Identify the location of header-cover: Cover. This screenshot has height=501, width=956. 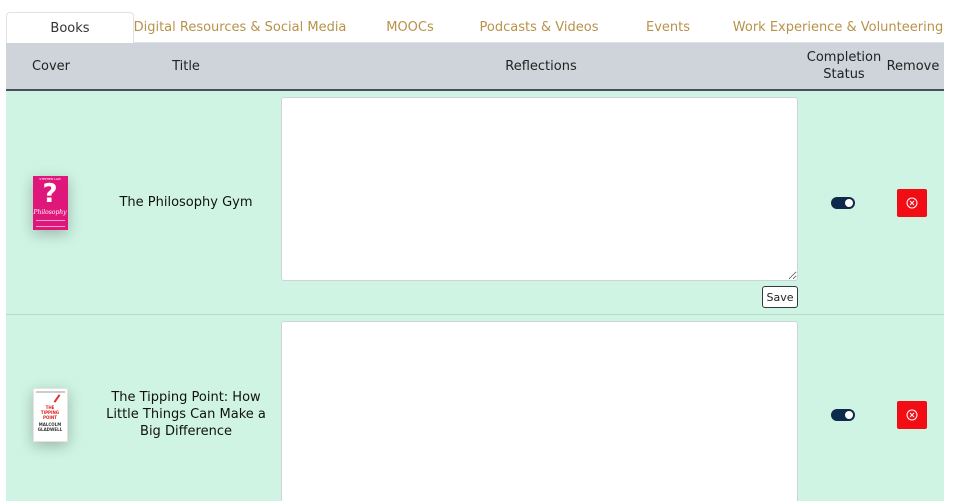
(51, 66).